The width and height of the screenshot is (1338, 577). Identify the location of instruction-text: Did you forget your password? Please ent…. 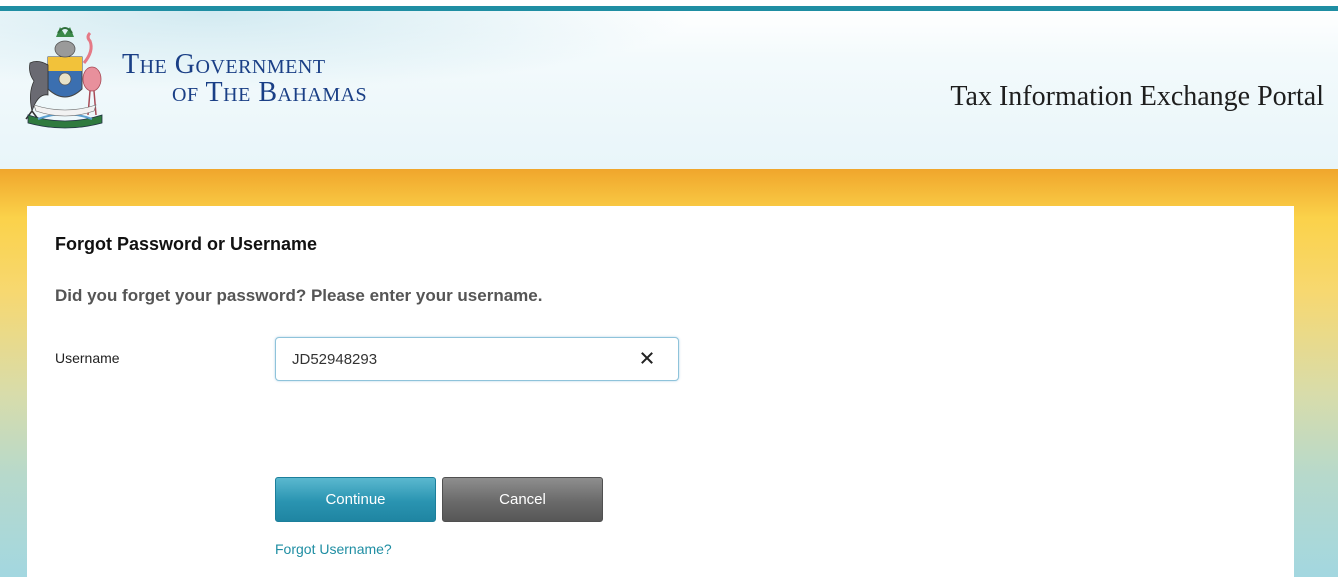
(299, 295).